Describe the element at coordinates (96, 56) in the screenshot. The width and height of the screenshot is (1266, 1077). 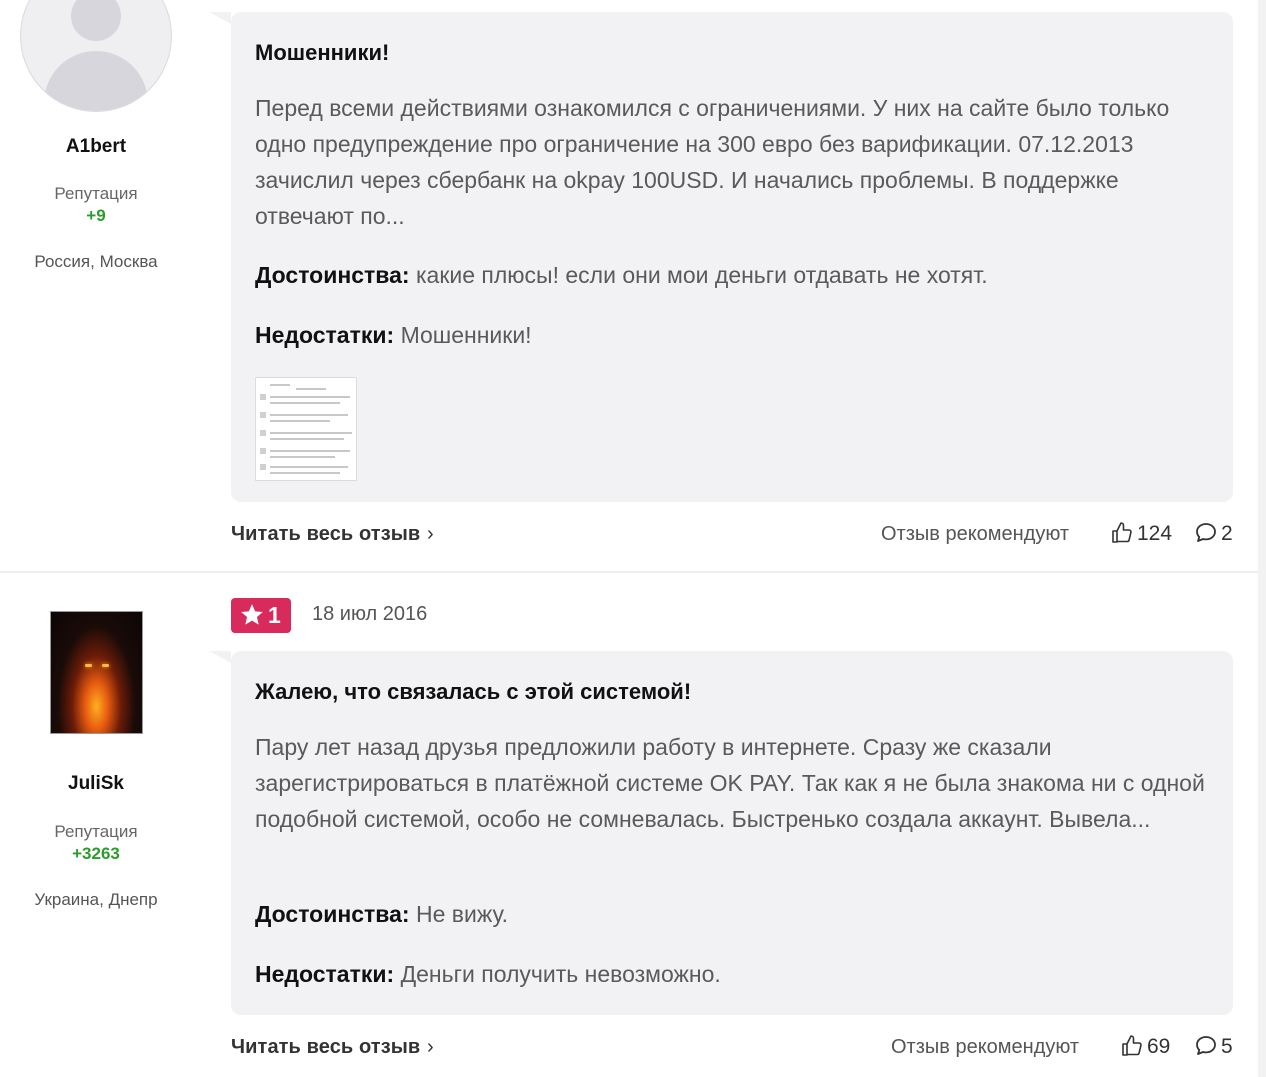
I see `default-avatar-icon` at that location.